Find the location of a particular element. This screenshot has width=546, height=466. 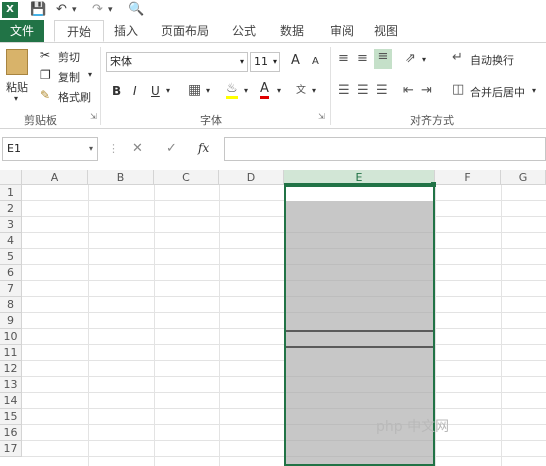

row-header: 12 is located at coordinates (11, 369).